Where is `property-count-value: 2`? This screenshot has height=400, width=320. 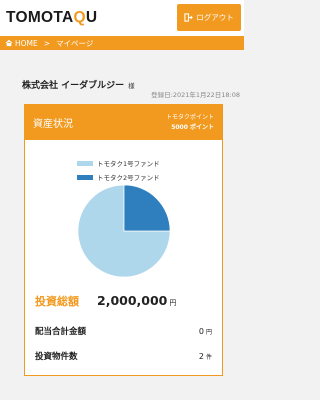 property-count-value: 2 is located at coordinates (201, 356).